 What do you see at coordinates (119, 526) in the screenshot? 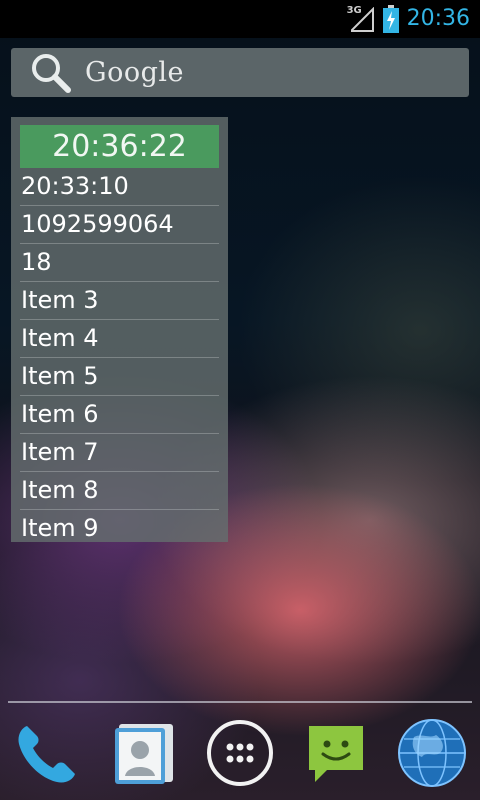
I see `list-item: Item 9` at bounding box center [119, 526].